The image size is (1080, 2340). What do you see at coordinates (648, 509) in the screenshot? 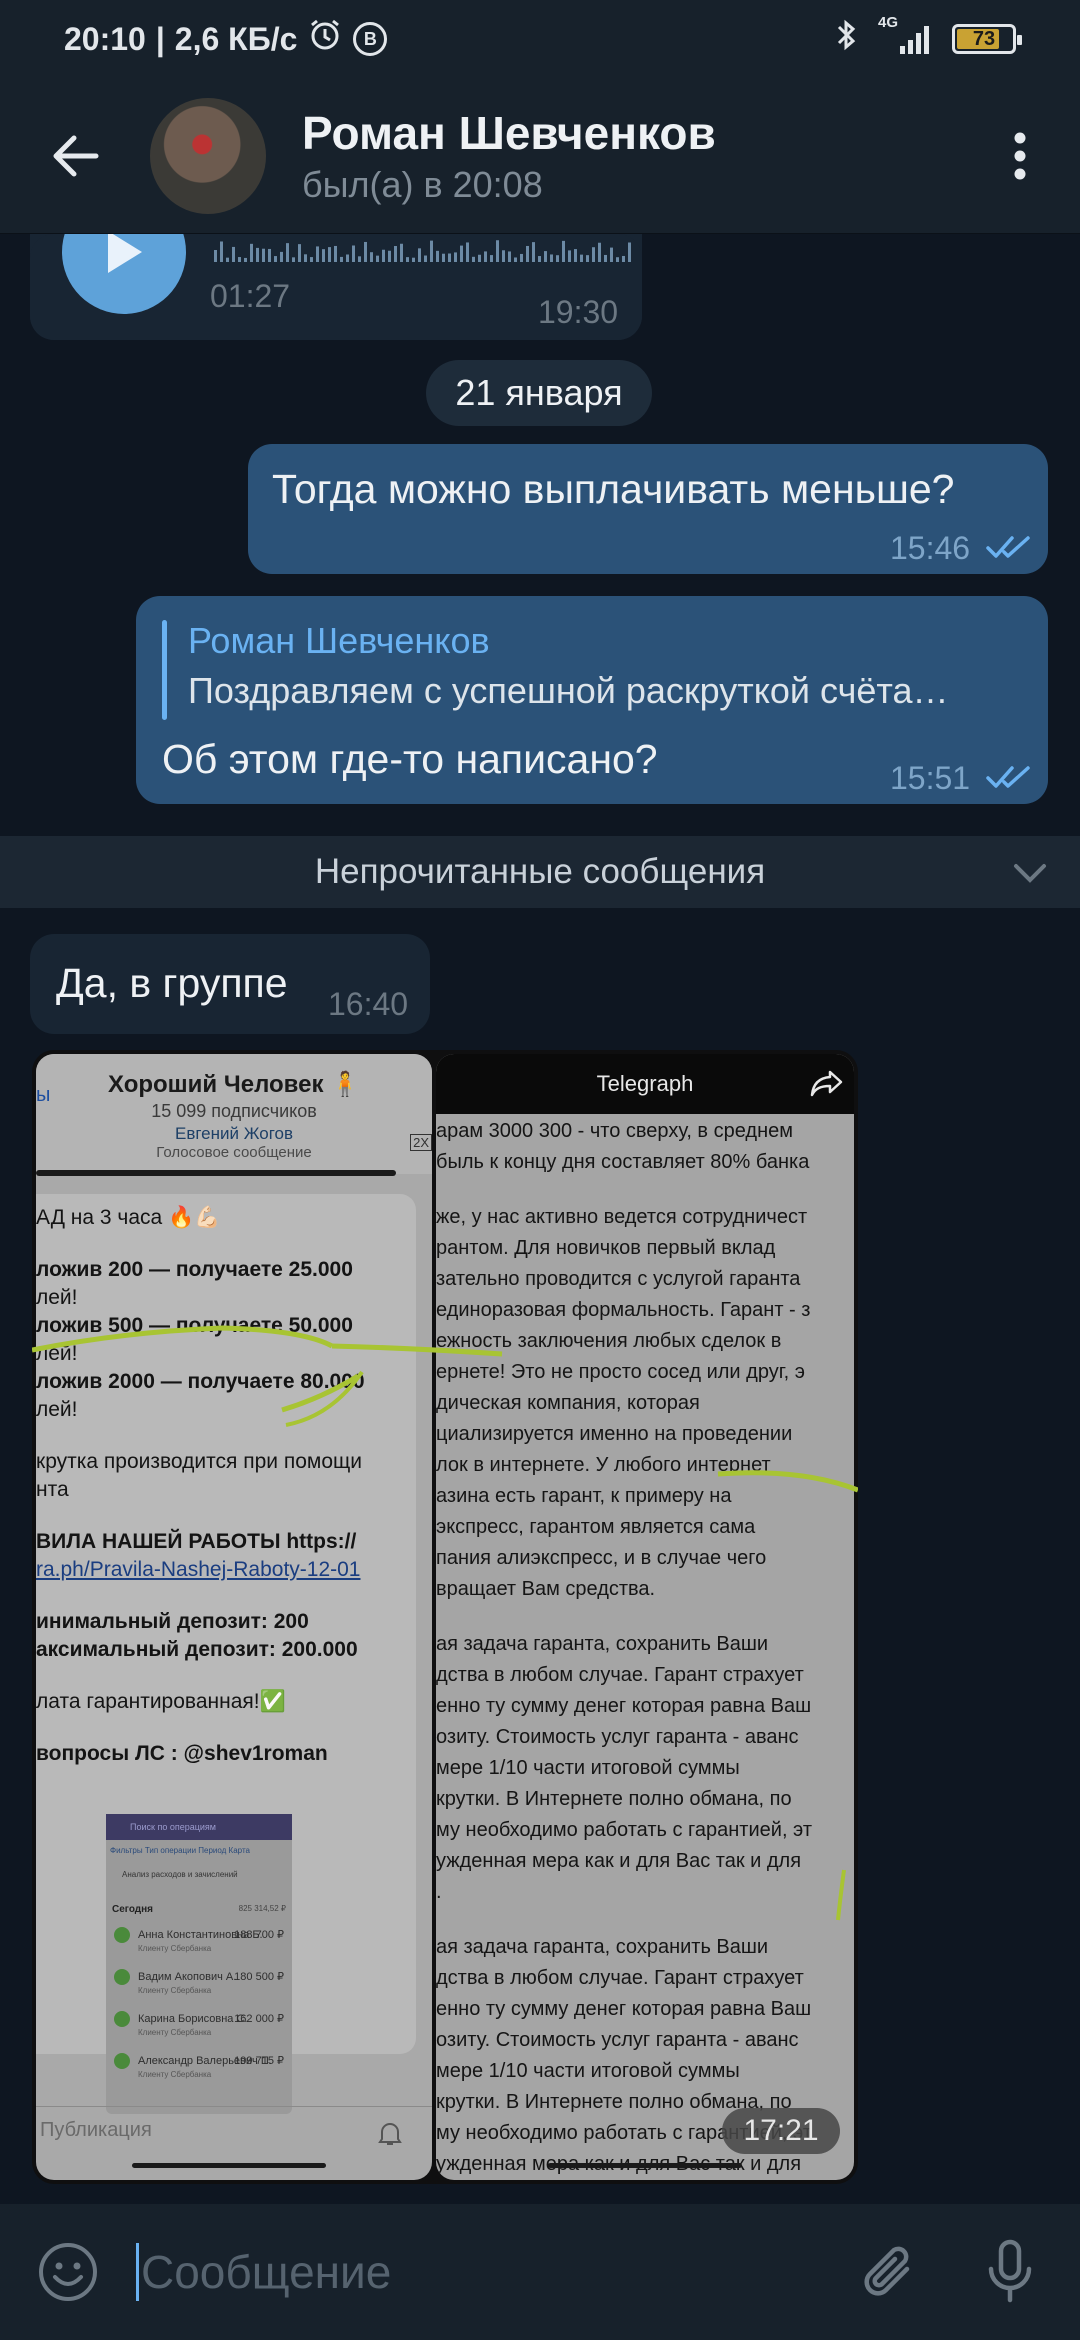
I see `outgoing-message: Тогда можно выплачивать меньше? 15:46` at bounding box center [648, 509].